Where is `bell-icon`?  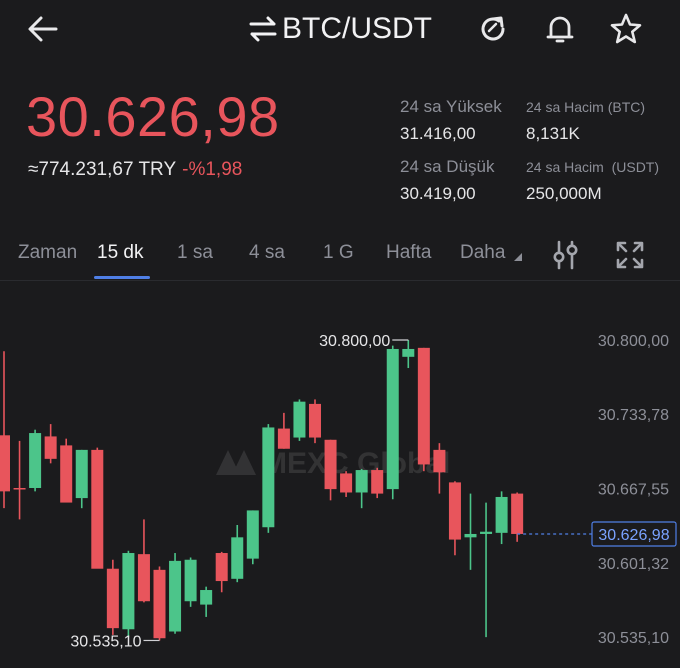
bell-icon is located at coordinates (560, 29).